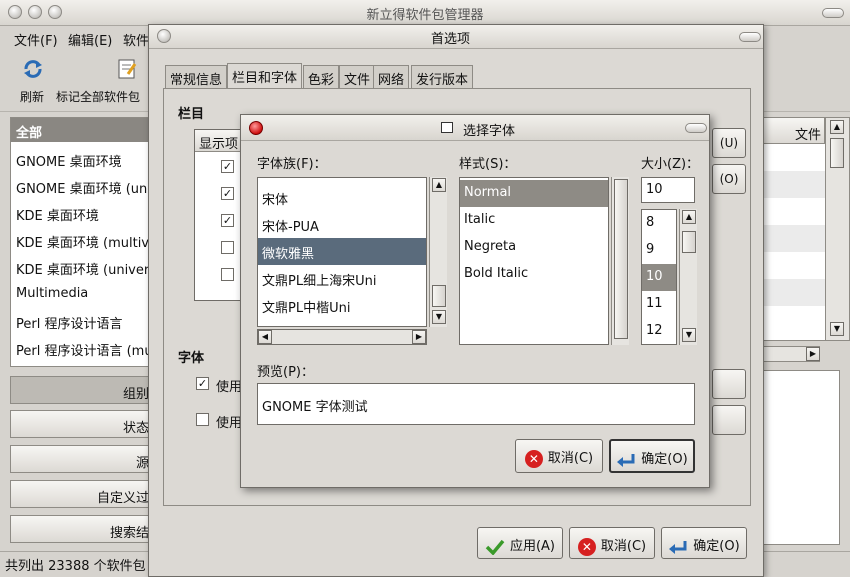  What do you see at coordinates (659, 223) in the screenshot?
I see `list-item: 8` at bounding box center [659, 223].